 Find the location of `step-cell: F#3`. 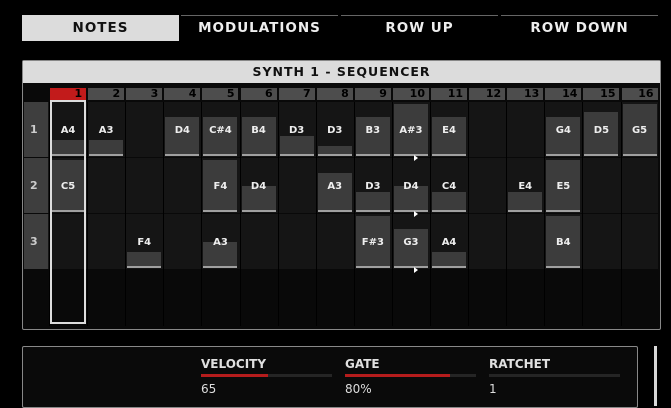

step-cell: F#3 is located at coordinates (372, 242).